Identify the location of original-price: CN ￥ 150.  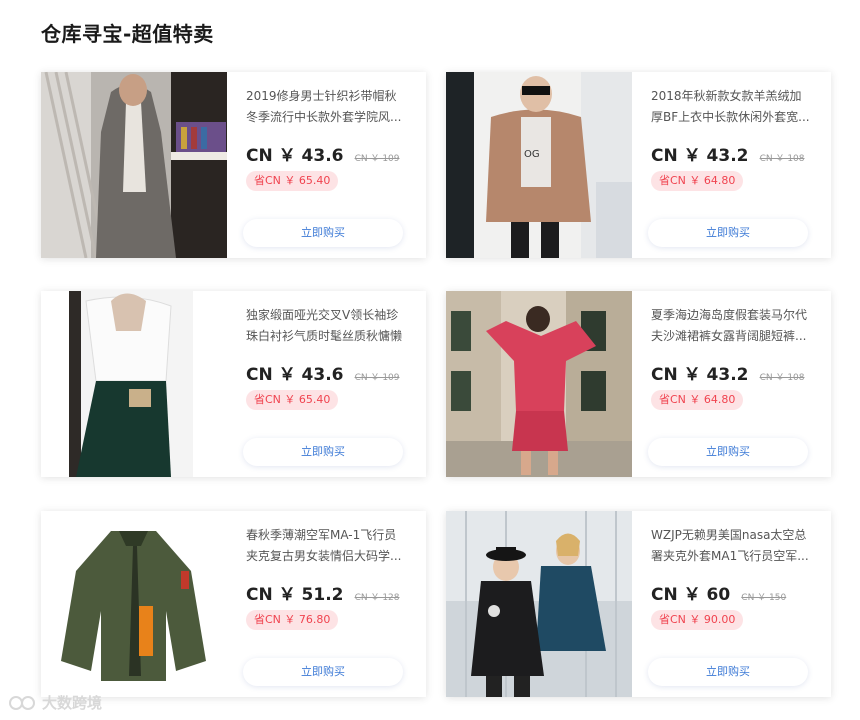
(764, 598).